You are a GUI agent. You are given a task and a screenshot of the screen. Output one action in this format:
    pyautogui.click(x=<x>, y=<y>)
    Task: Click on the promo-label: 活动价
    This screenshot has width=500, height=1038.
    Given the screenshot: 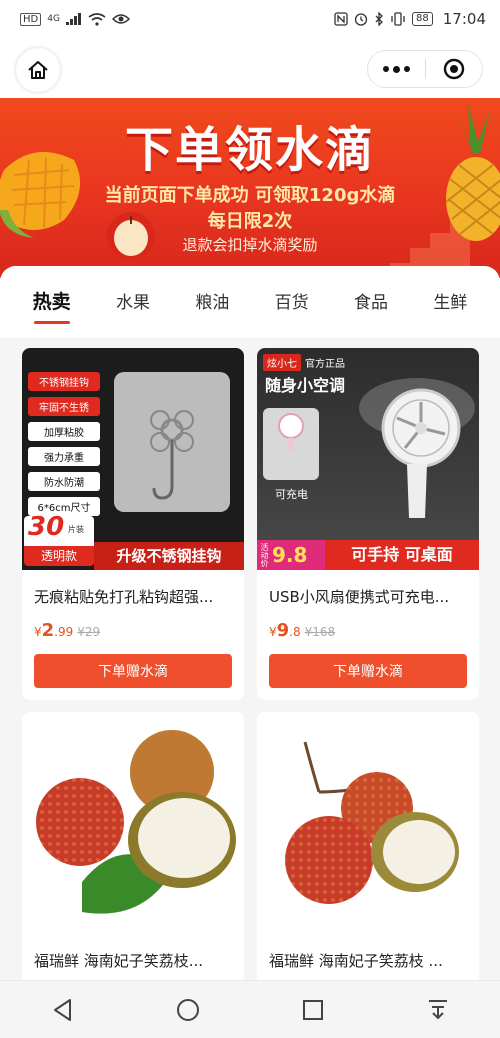 What is the action you would take?
    pyautogui.click(x=264, y=555)
    